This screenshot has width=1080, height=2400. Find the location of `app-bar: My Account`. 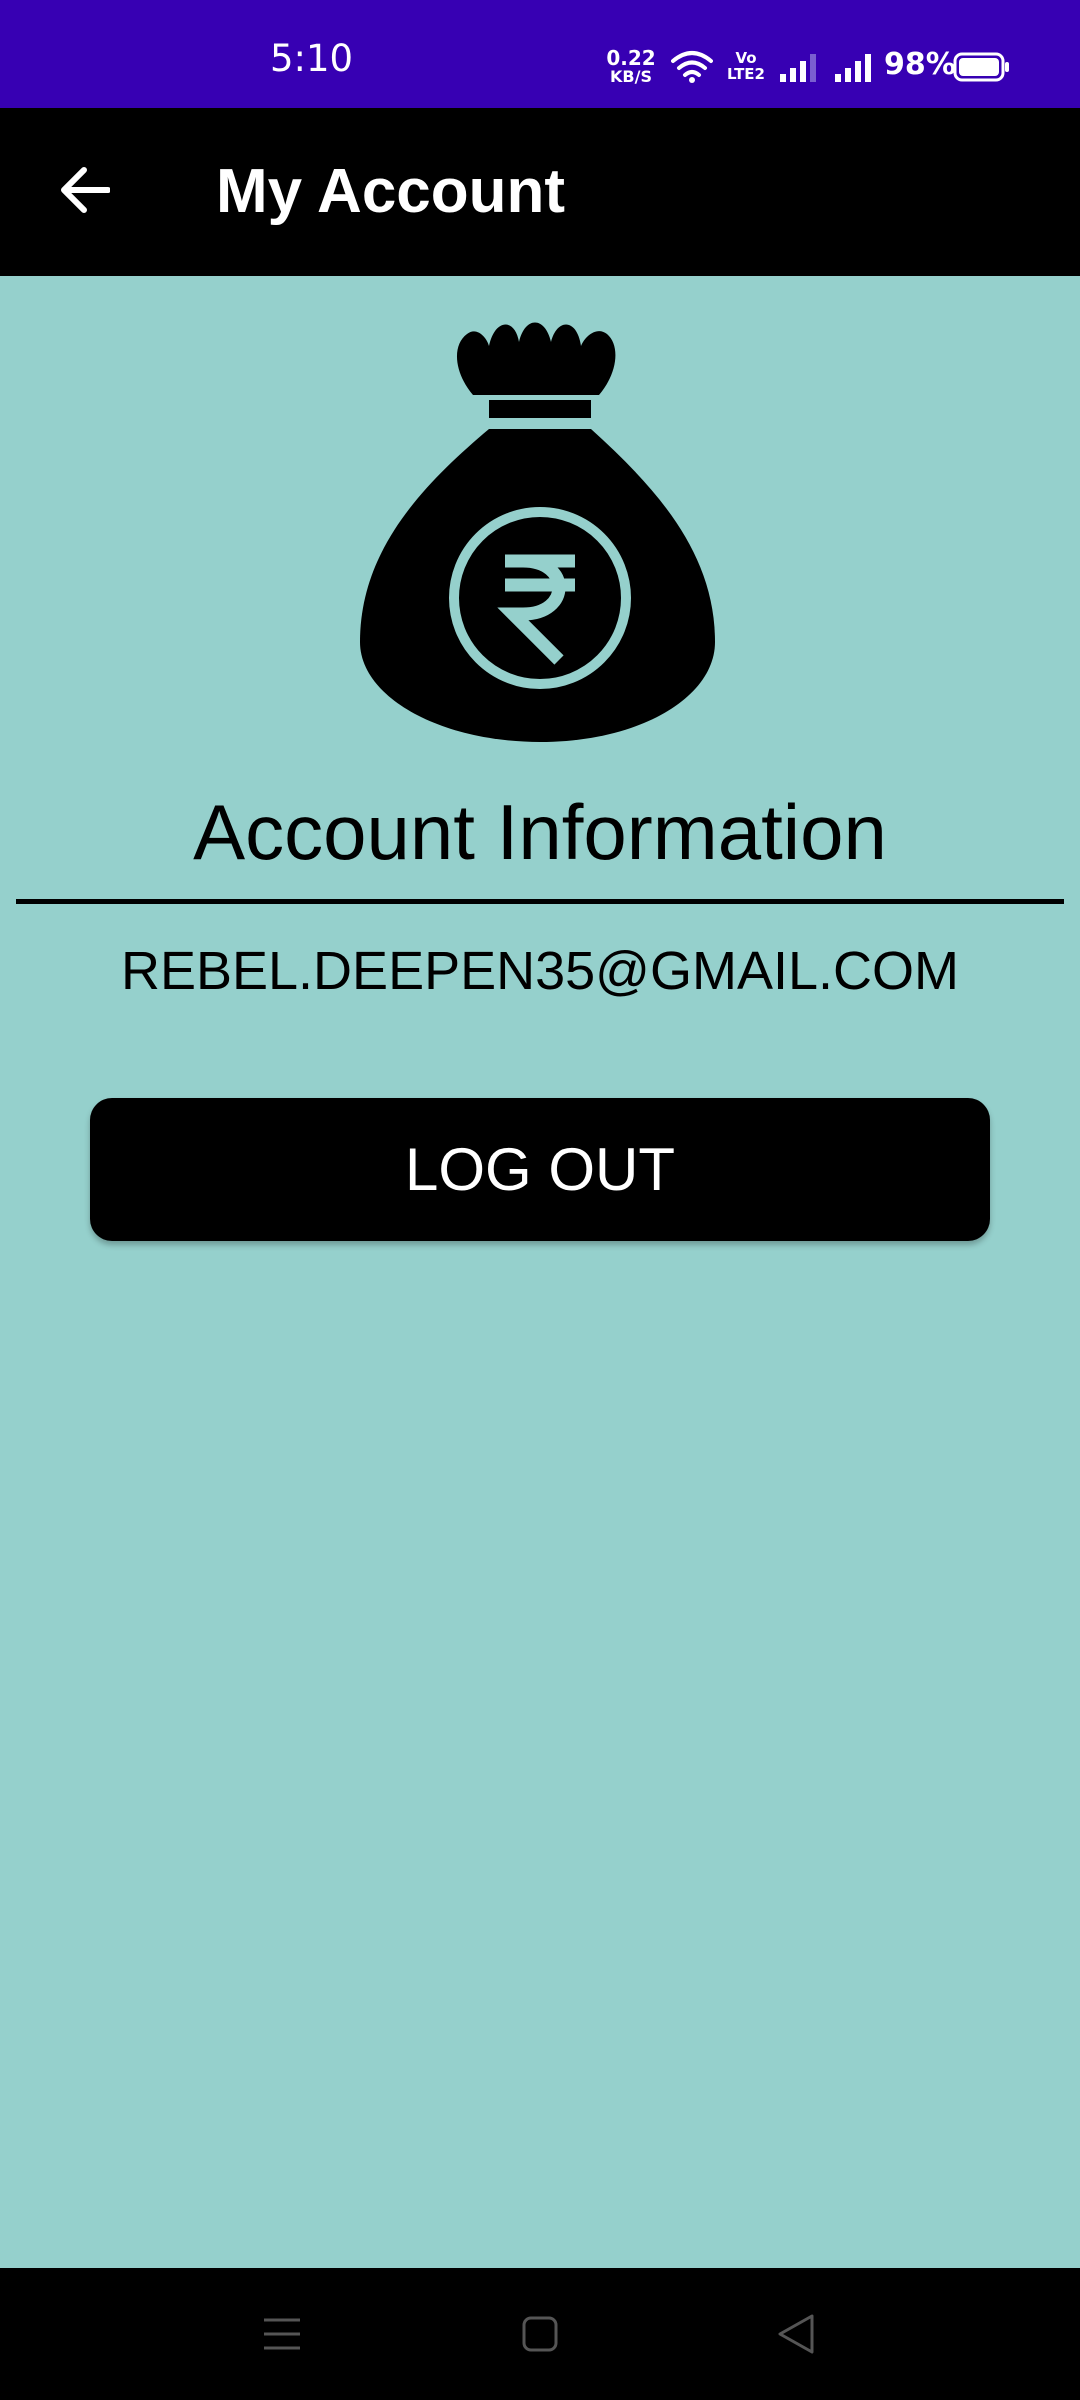

app-bar: My Account is located at coordinates (540, 192).